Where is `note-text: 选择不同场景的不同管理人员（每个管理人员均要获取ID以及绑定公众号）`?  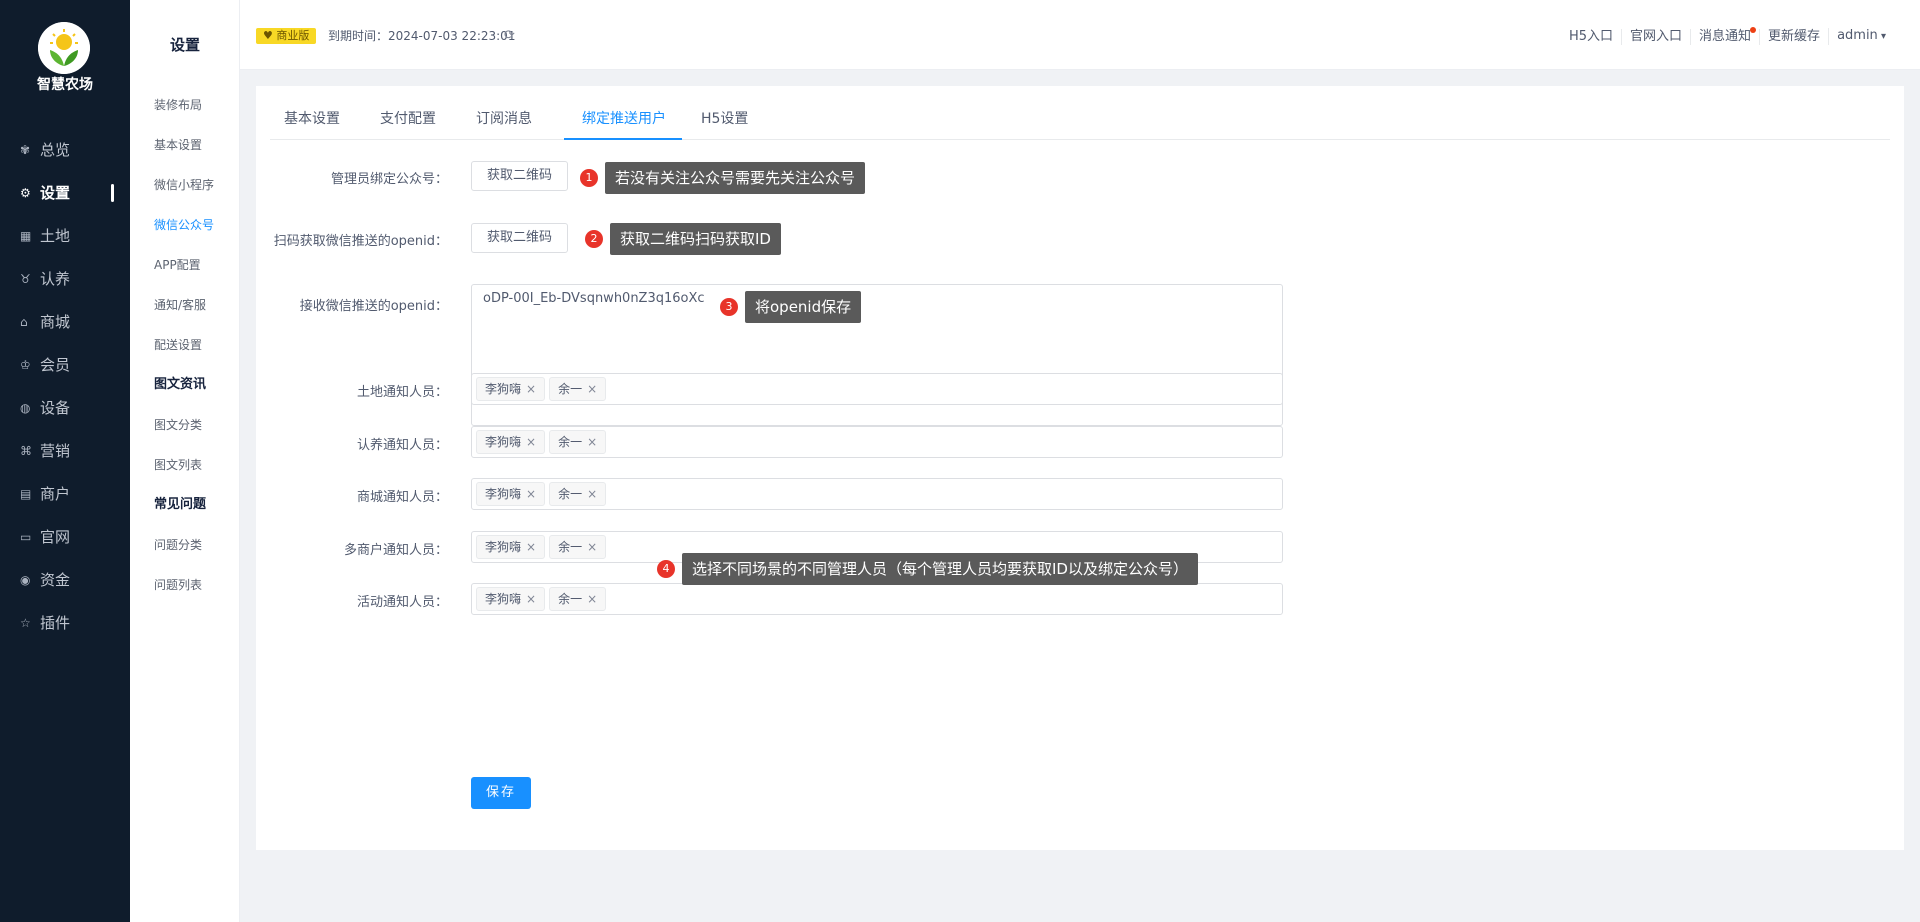
note-text: 选择不同场景的不同管理人员（每个管理人员均要获取ID以及绑定公众号） is located at coordinates (940, 569).